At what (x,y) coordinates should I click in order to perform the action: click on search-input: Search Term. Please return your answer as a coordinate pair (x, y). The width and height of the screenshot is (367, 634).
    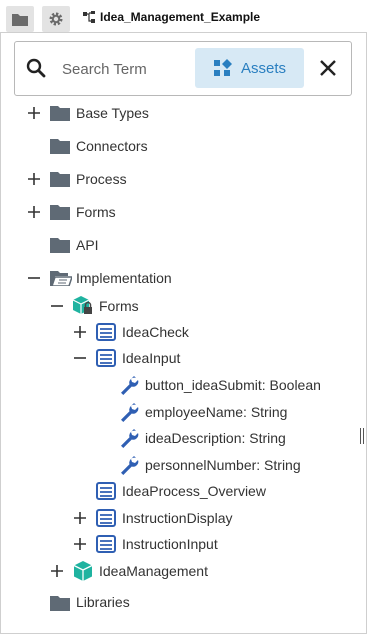
    Looking at the image, I should click on (104, 69).